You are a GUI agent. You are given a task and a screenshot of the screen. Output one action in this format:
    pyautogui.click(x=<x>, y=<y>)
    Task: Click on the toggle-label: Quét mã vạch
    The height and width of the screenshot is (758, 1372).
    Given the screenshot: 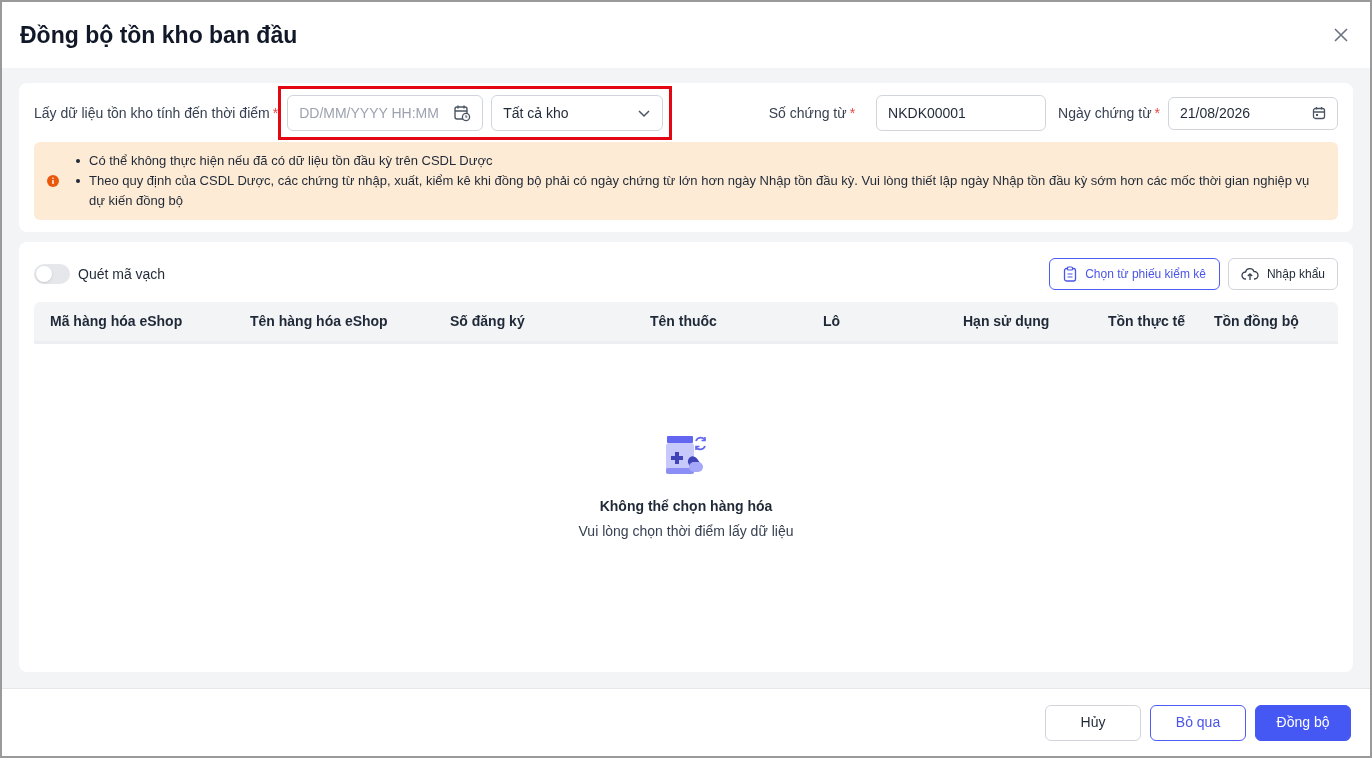 What is the action you would take?
    pyautogui.click(x=122, y=274)
    